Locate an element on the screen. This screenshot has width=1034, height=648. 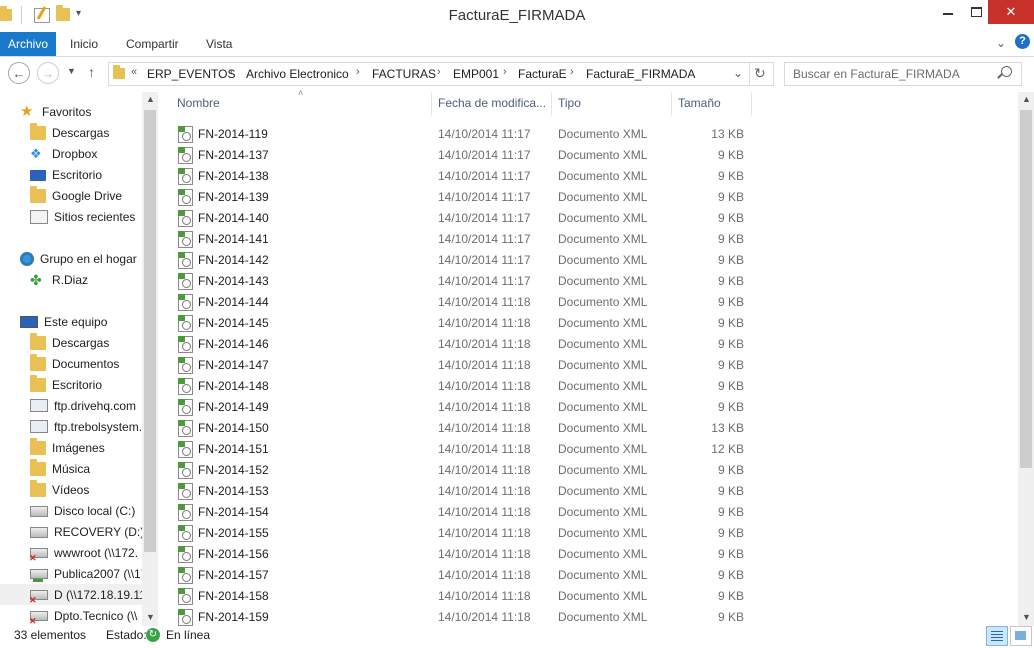
nav-pc-musica: Música is located at coordinates (90, 468).